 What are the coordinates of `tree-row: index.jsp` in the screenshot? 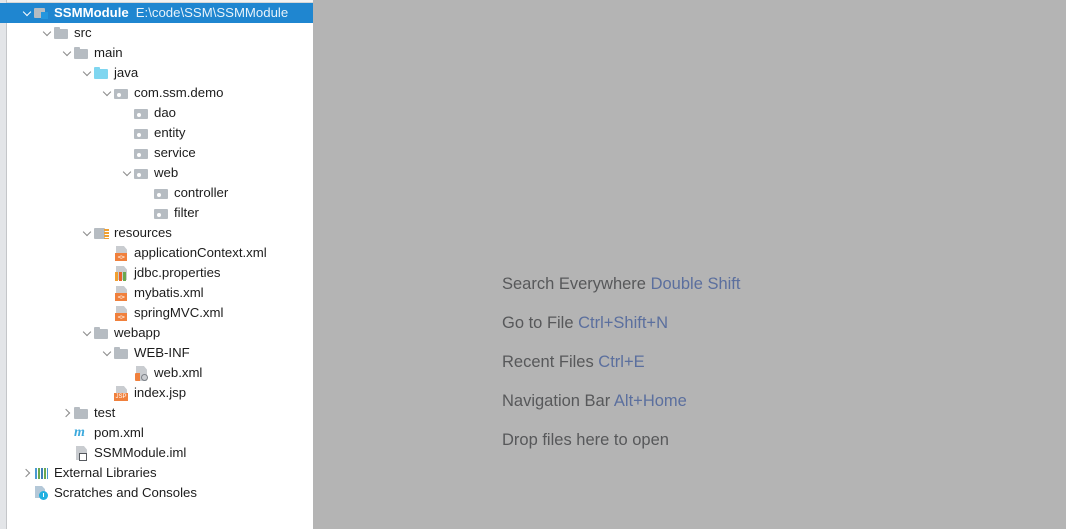 It's located at (160, 393).